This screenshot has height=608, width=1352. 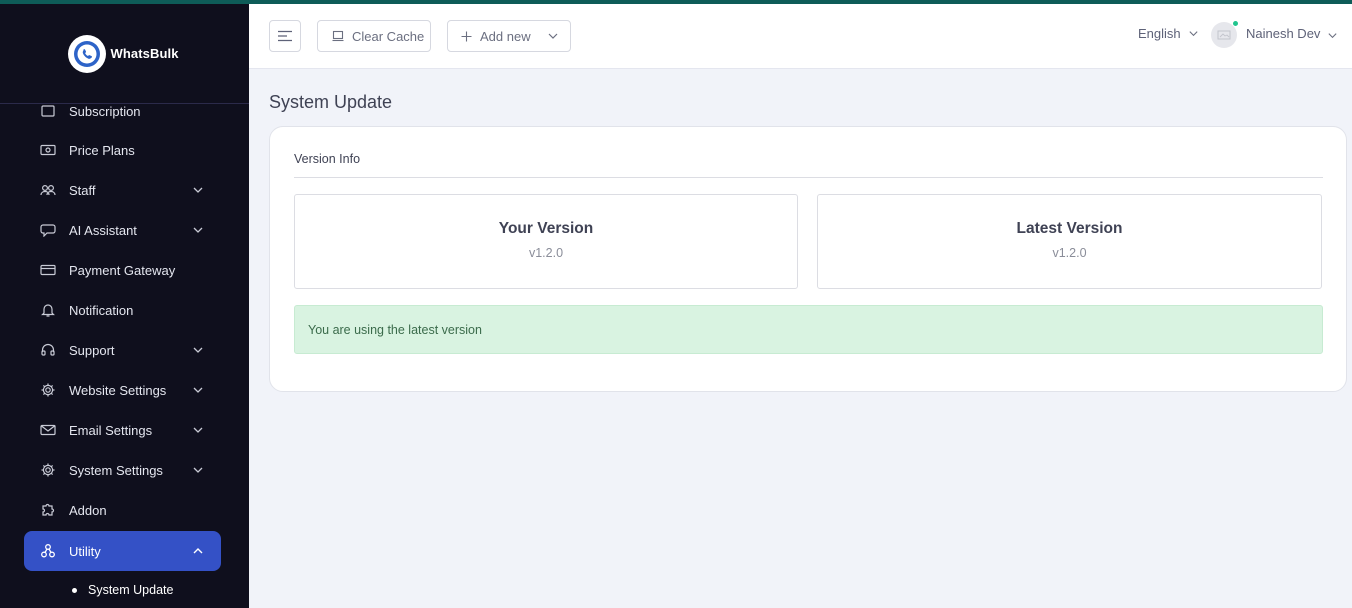 What do you see at coordinates (101, 310) in the screenshot?
I see `sidebar-item-label: Notification` at bounding box center [101, 310].